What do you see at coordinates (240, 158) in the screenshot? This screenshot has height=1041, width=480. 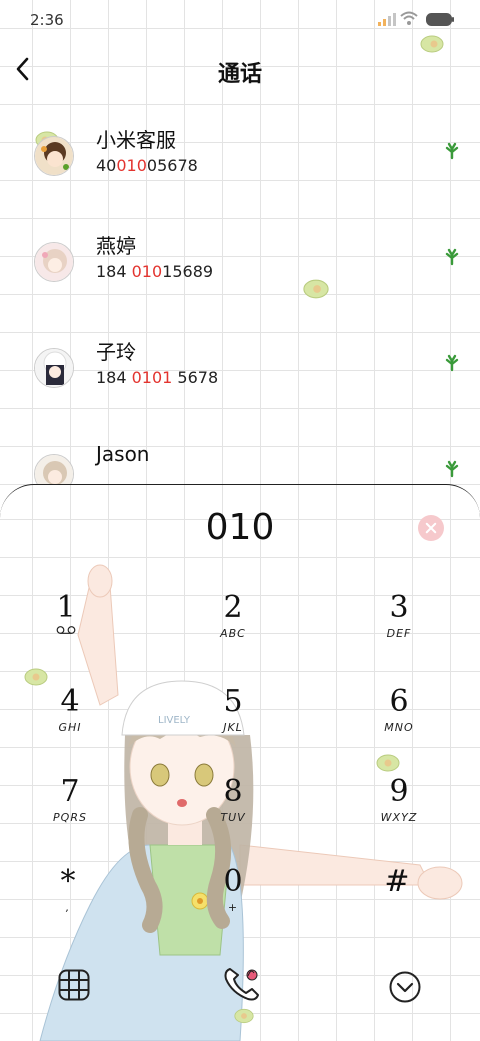 I see `contact-item: 小米客服 4001005678` at bounding box center [240, 158].